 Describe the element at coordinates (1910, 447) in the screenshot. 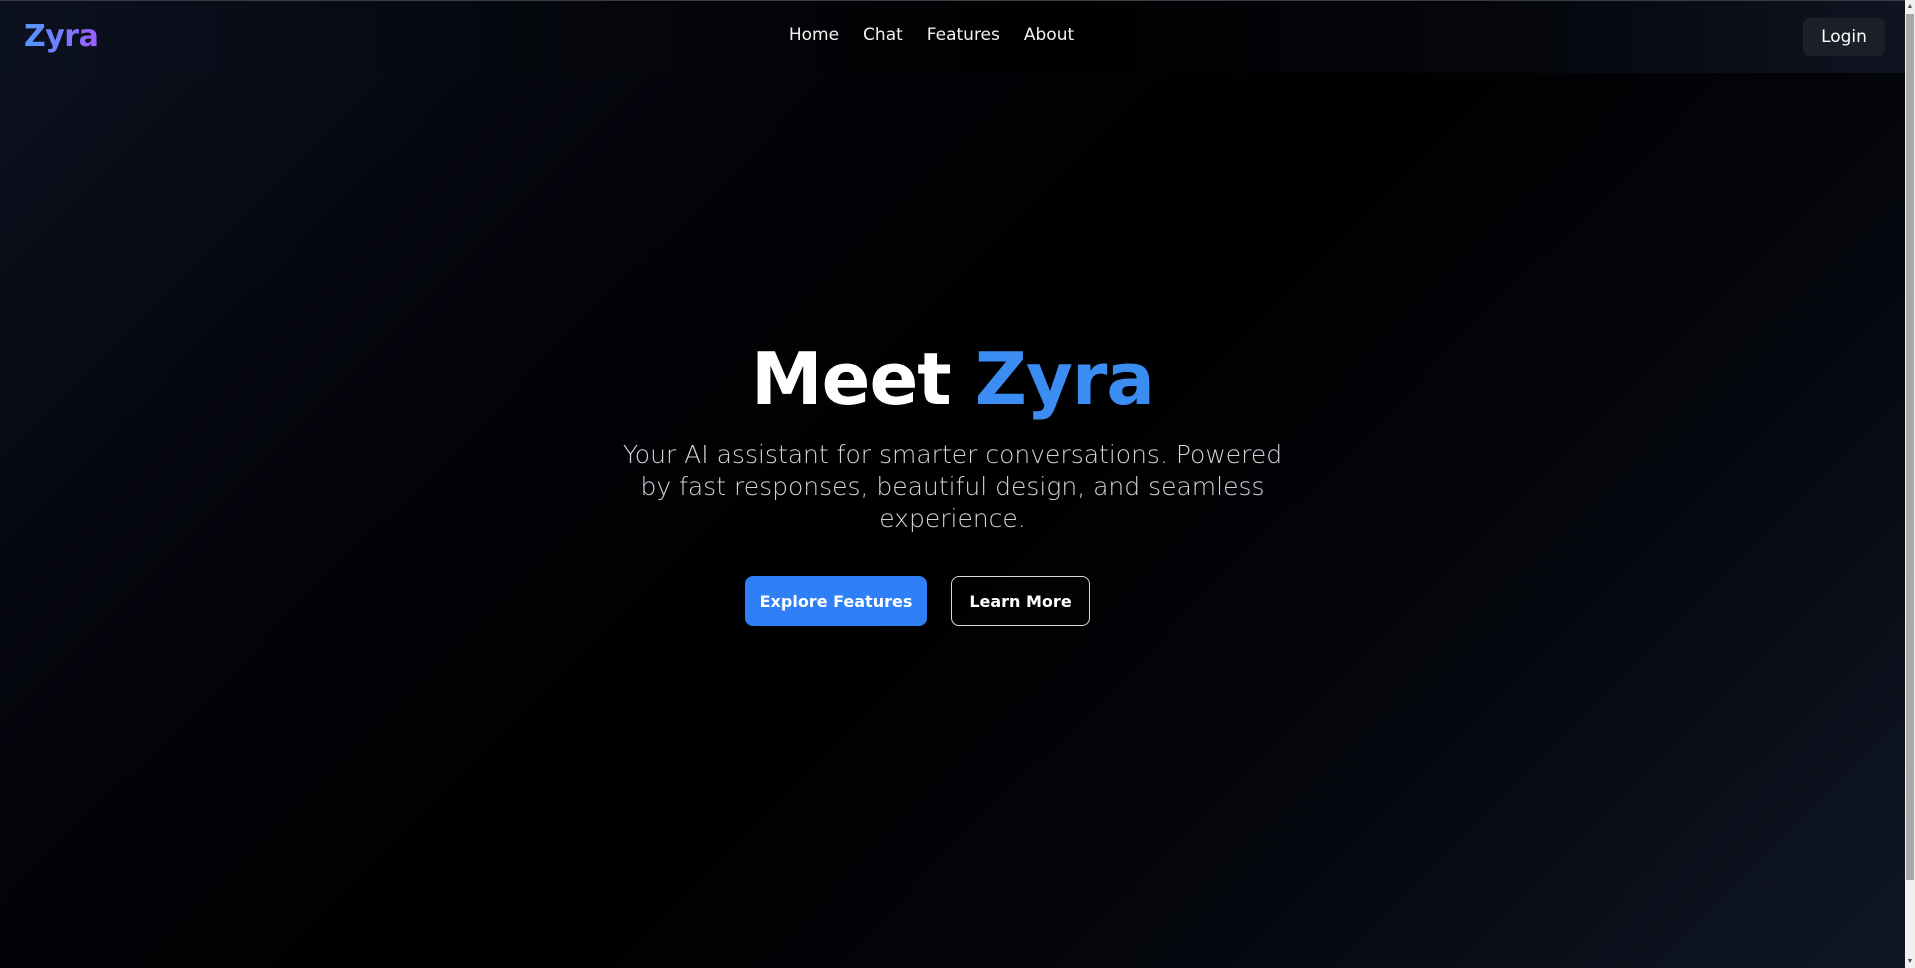

I see `scrollbar-thumb` at that location.